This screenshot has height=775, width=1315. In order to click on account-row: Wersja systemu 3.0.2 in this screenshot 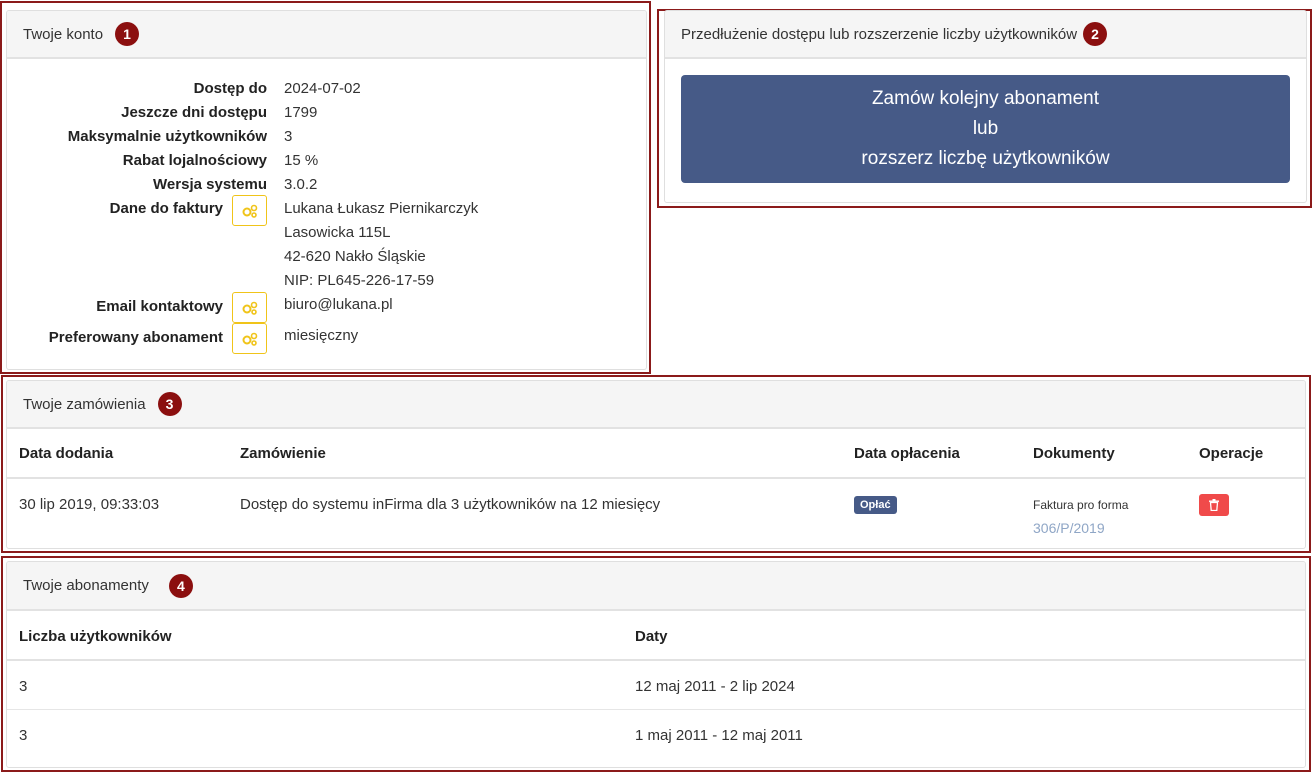, I will do `click(326, 188)`.